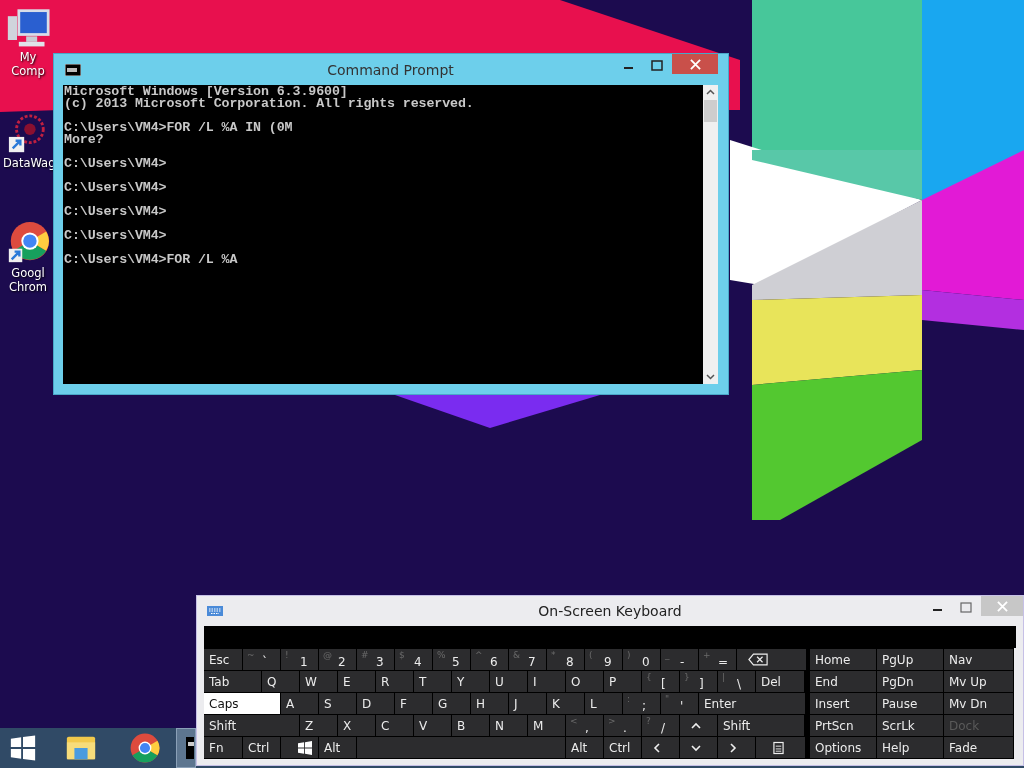 Image resolution: width=1024 pixels, height=768 pixels. What do you see at coordinates (546, 725) in the screenshot?
I see `keyboard-key: M` at bounding box center [546, 725].